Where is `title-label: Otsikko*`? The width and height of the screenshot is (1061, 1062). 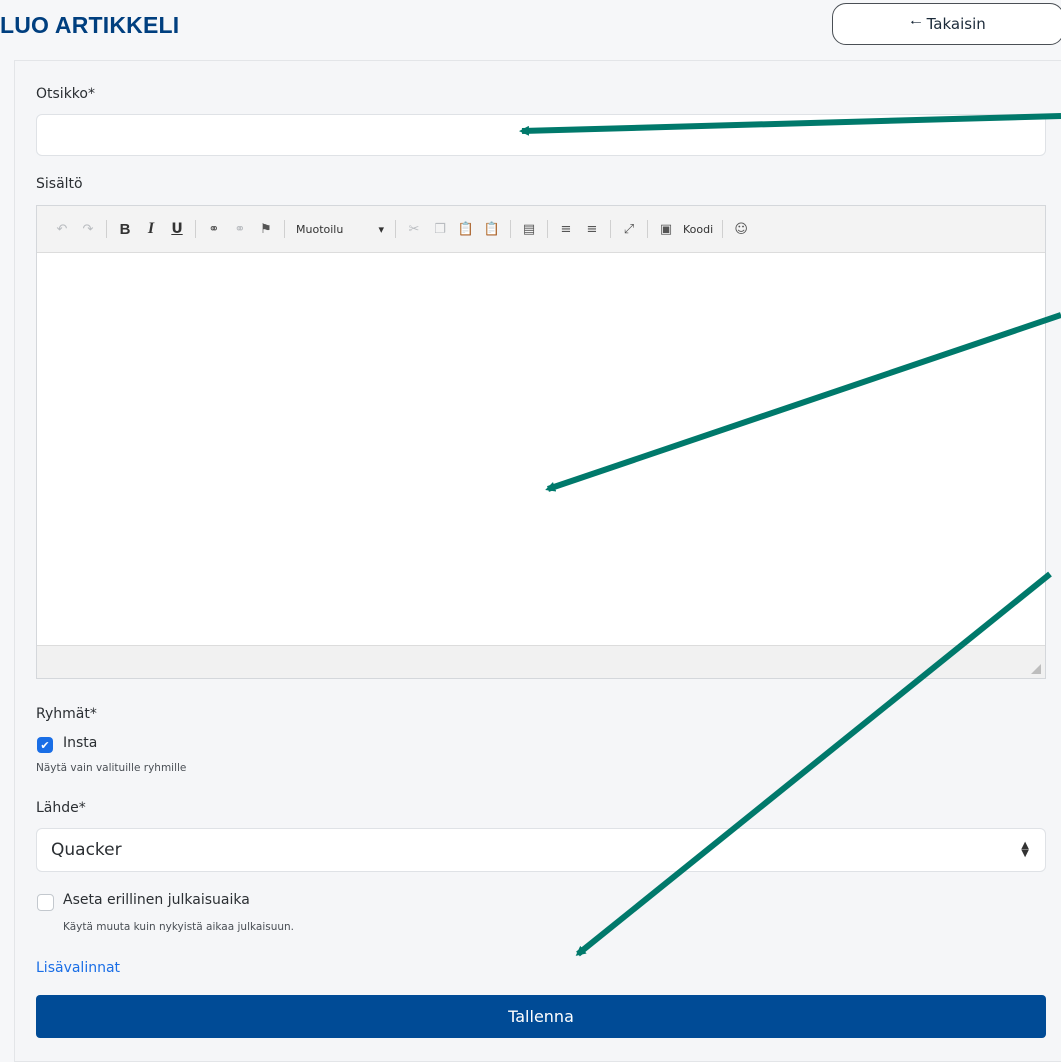
title-label: Otsikko* is located at coordinates (65, 94).